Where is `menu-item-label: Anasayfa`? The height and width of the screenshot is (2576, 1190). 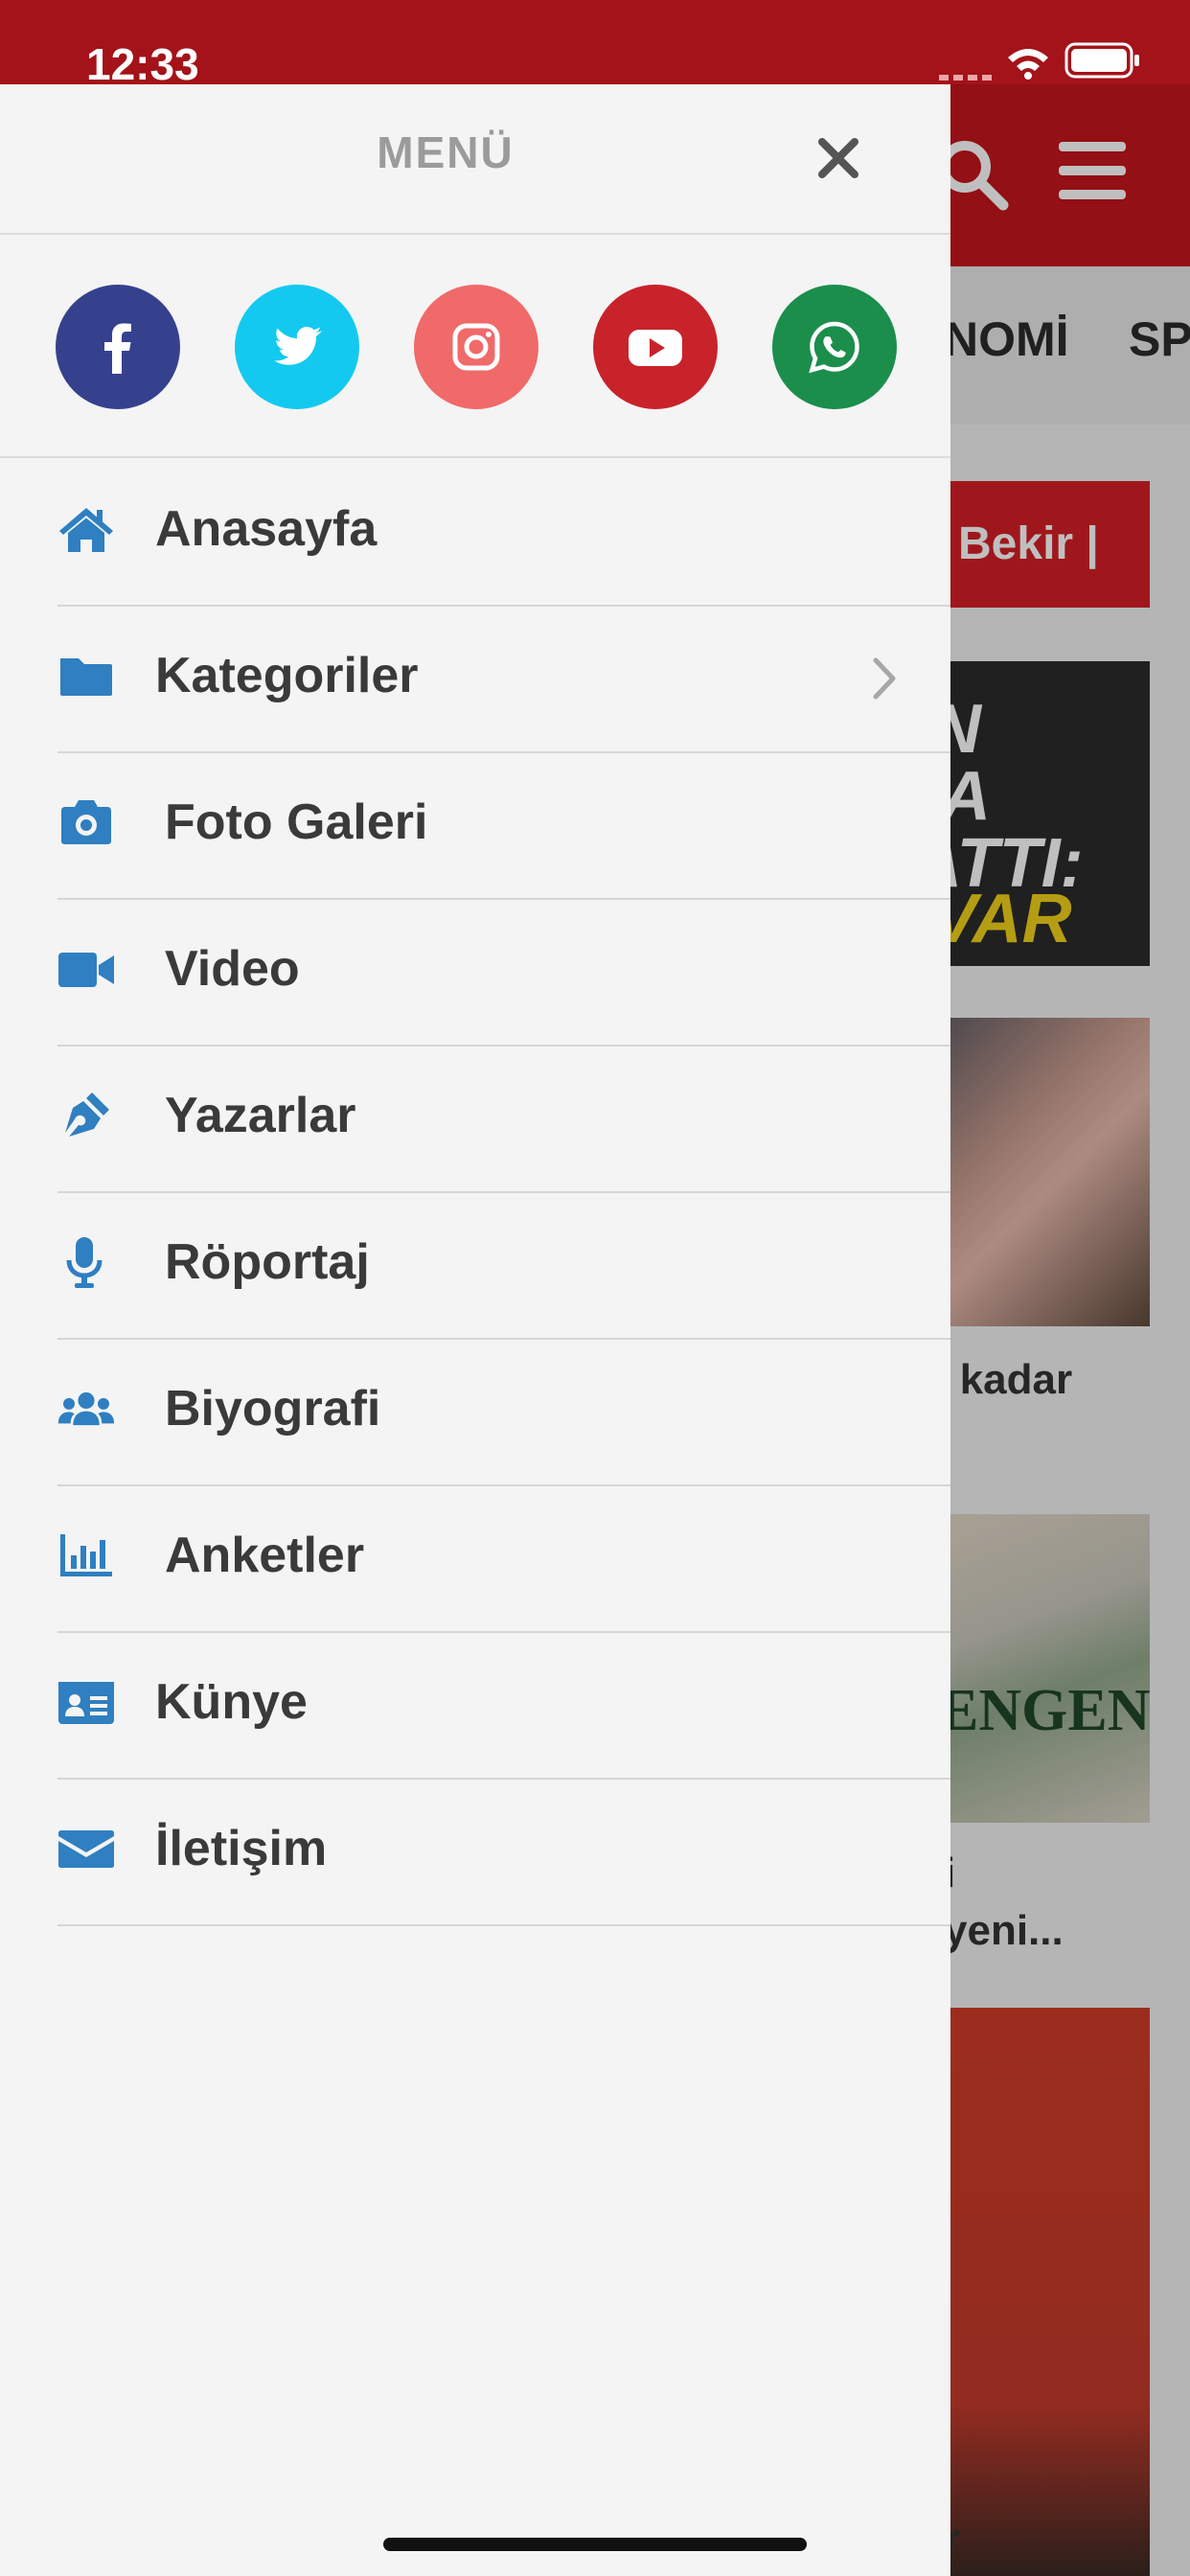 menu-item-label: Anasayfa is located at coordinates (266, 529).